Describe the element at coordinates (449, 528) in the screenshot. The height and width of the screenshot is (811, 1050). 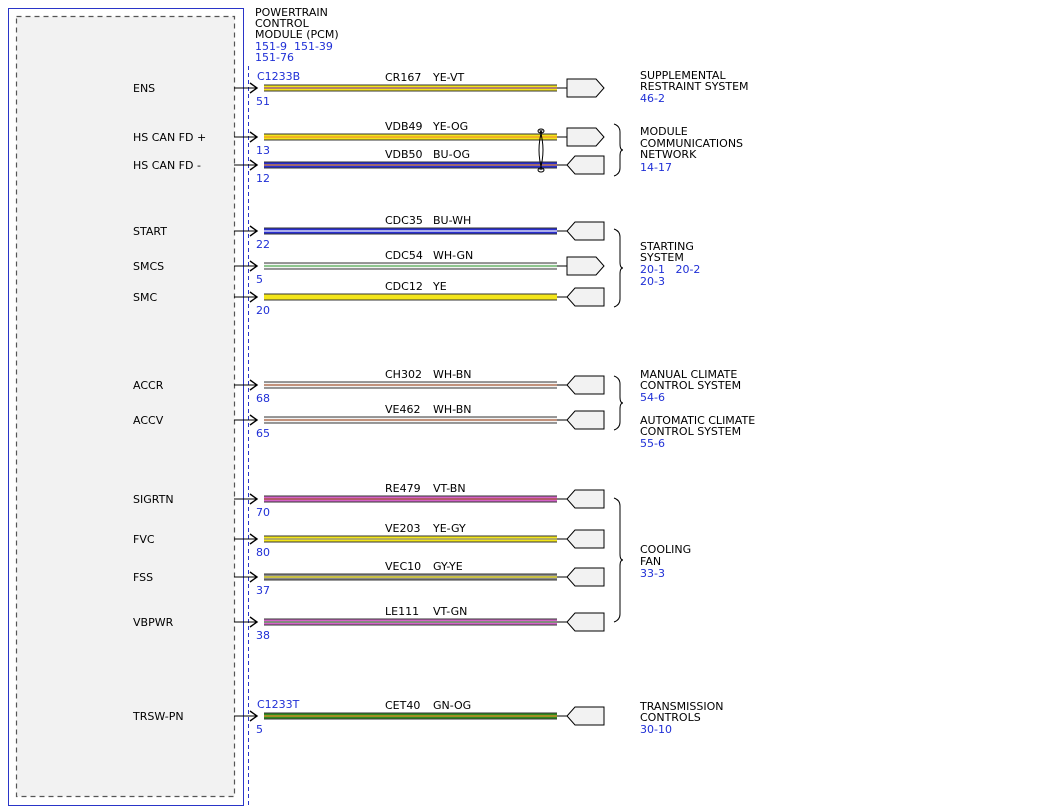
I see `wire-color-code: YE-GY` at that location.